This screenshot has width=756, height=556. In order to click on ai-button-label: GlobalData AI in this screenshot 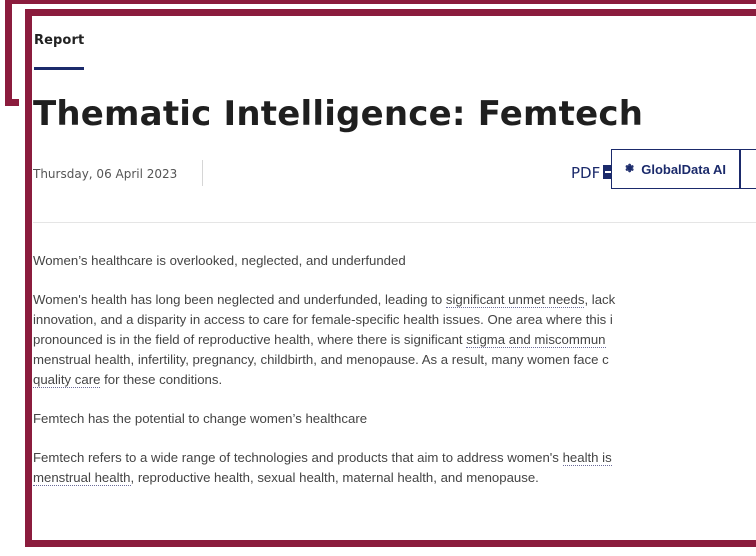, I will do `click(683, 169)`.